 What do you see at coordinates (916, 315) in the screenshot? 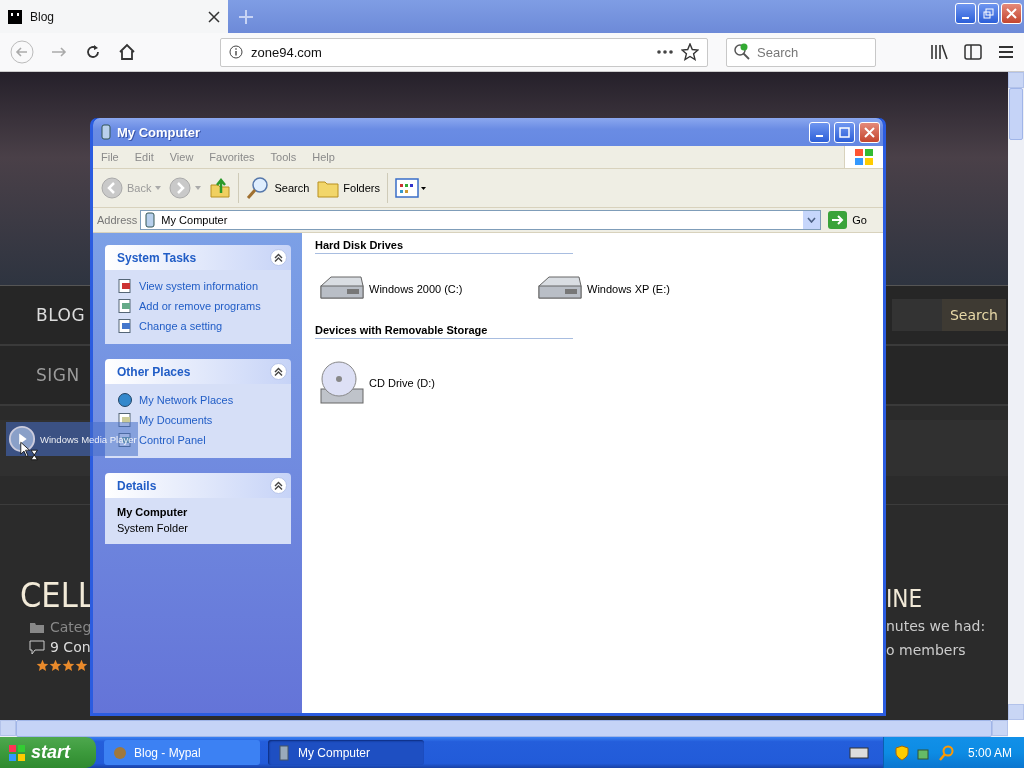
I see `site-search-field` at bounding box center [916, 315].